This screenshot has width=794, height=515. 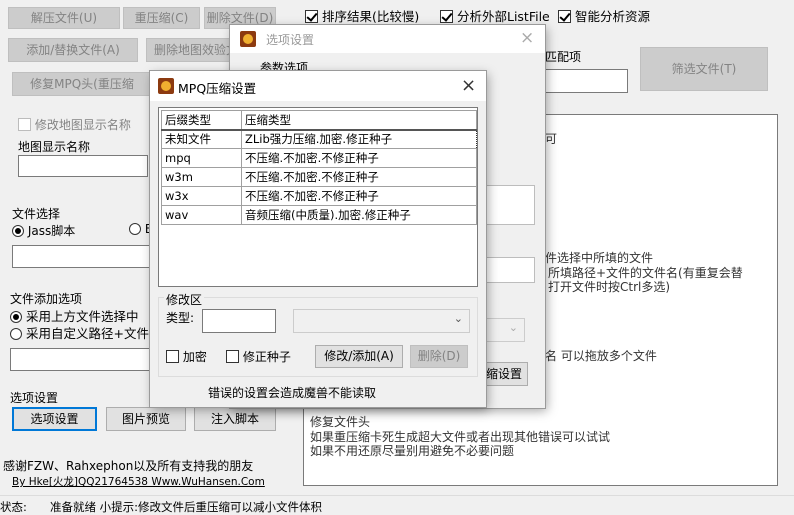 I want to click on sort-result-checkbox: 排序结果(比较慢), so click(x=362, y=15).